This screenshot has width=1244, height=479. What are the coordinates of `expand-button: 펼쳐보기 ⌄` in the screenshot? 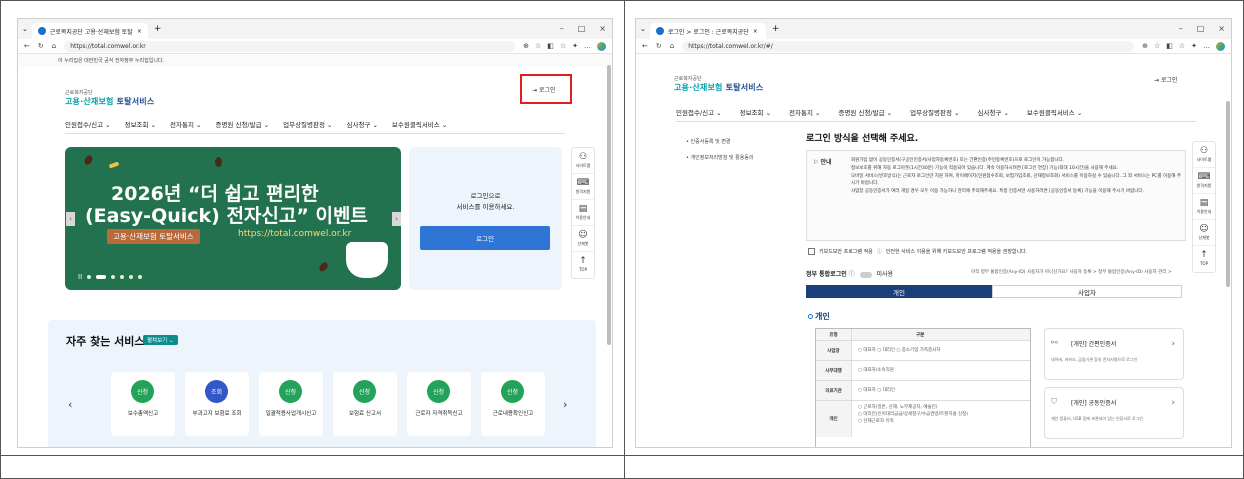 It's located at (160, 340).